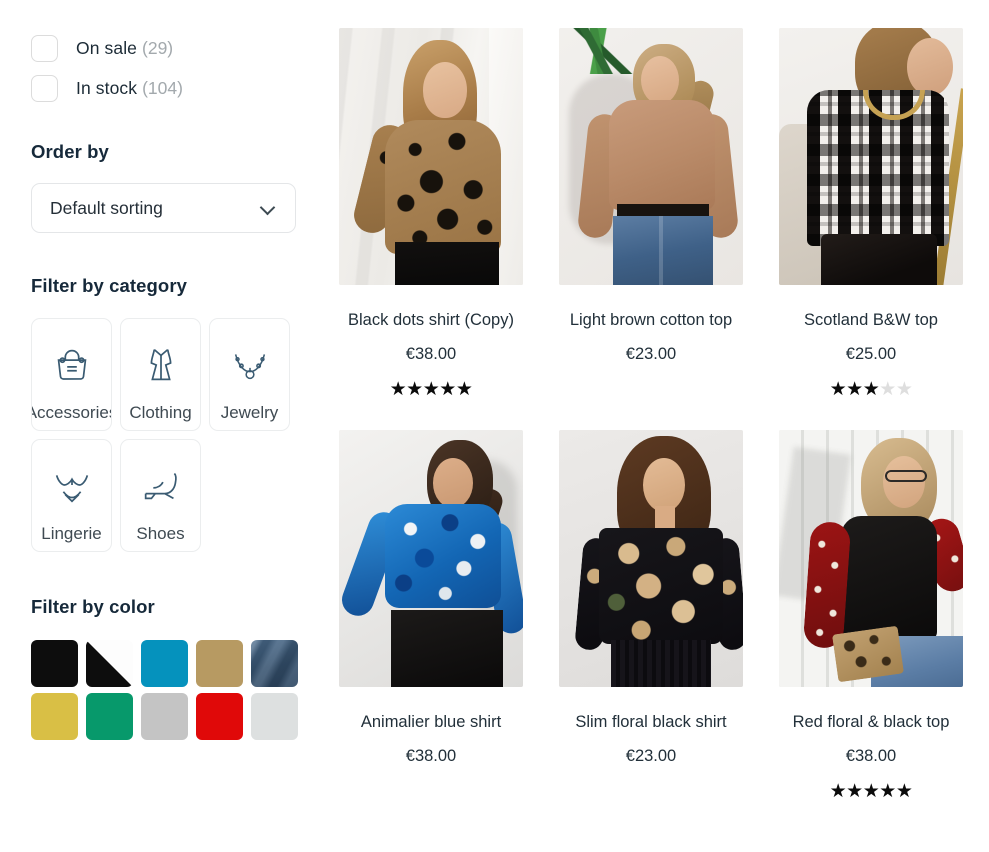 This screenshot has width=989, height=852. I want to click on availability-filters: On sale (29) In stock (104), so click(180, 68).